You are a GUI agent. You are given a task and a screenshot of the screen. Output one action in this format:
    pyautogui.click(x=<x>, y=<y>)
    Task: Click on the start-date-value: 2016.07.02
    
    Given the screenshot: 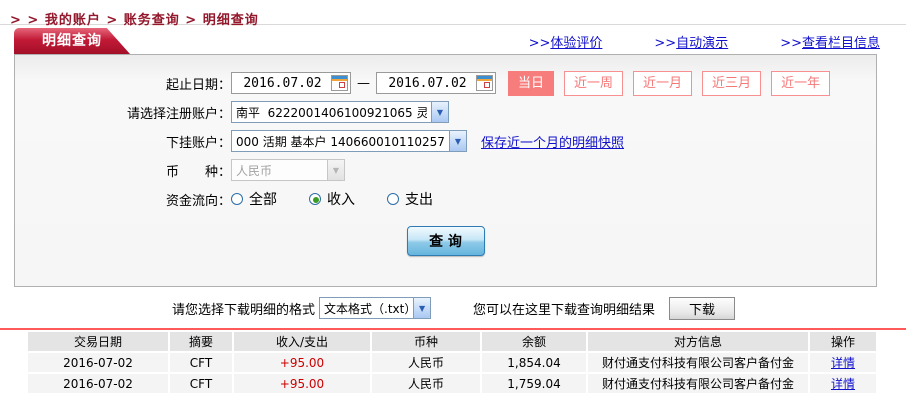 What is the action you would take?
    pyautogui.click(x=282, y=83)
    